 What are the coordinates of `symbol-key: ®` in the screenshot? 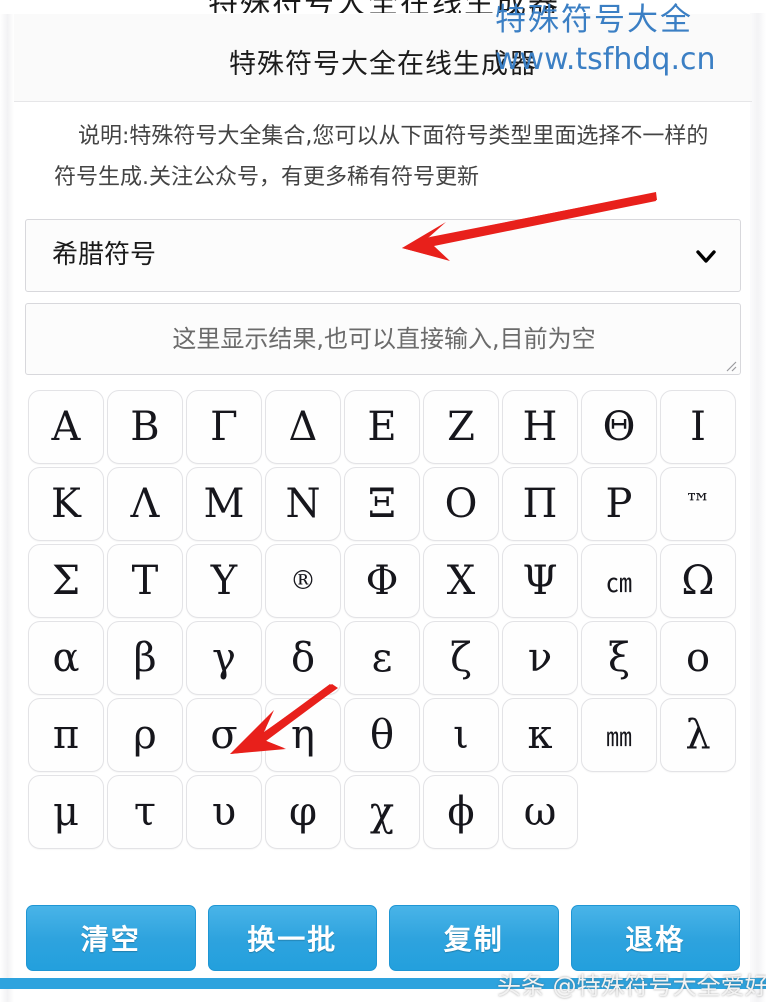 It's located at (303, 581).